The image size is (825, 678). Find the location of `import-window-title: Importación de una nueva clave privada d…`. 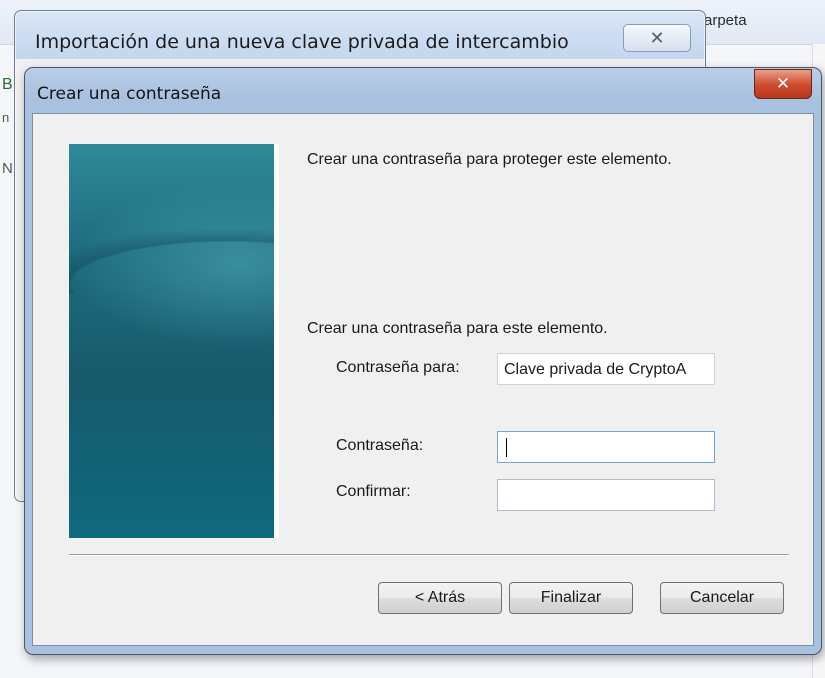

import-window-title: Importación de una nueva clave privada d… is located at coordinates (302, 42).